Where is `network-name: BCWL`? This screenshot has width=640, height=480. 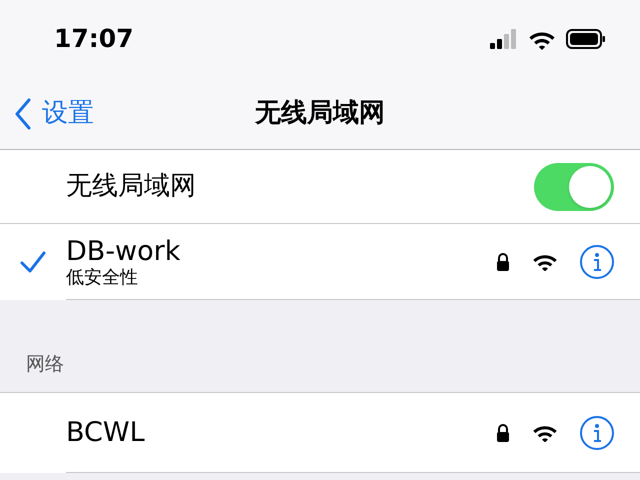 network-name: BCWL is located at coordinates (106, 432).